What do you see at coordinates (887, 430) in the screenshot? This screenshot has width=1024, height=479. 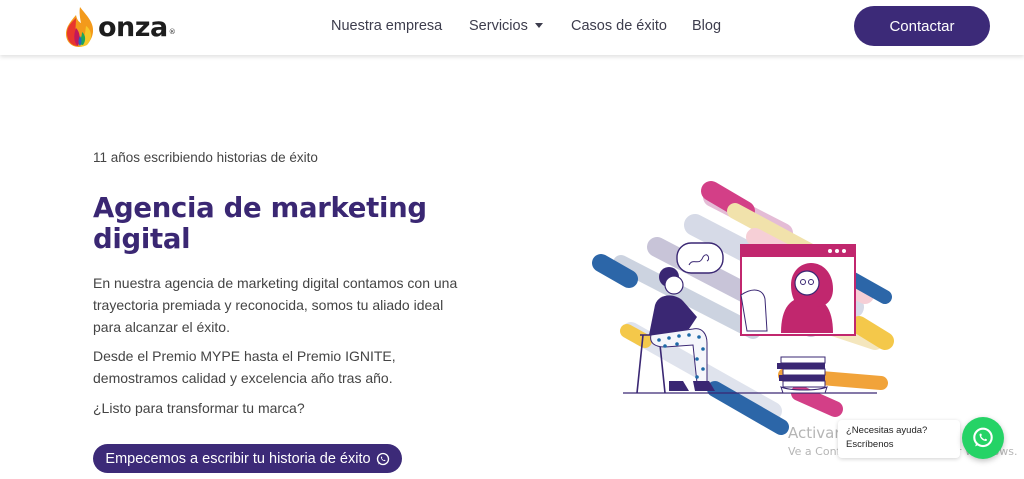 I see `chat-bubble-question: ¿Necesitas ayuda?` at bounding box center [887, 430].